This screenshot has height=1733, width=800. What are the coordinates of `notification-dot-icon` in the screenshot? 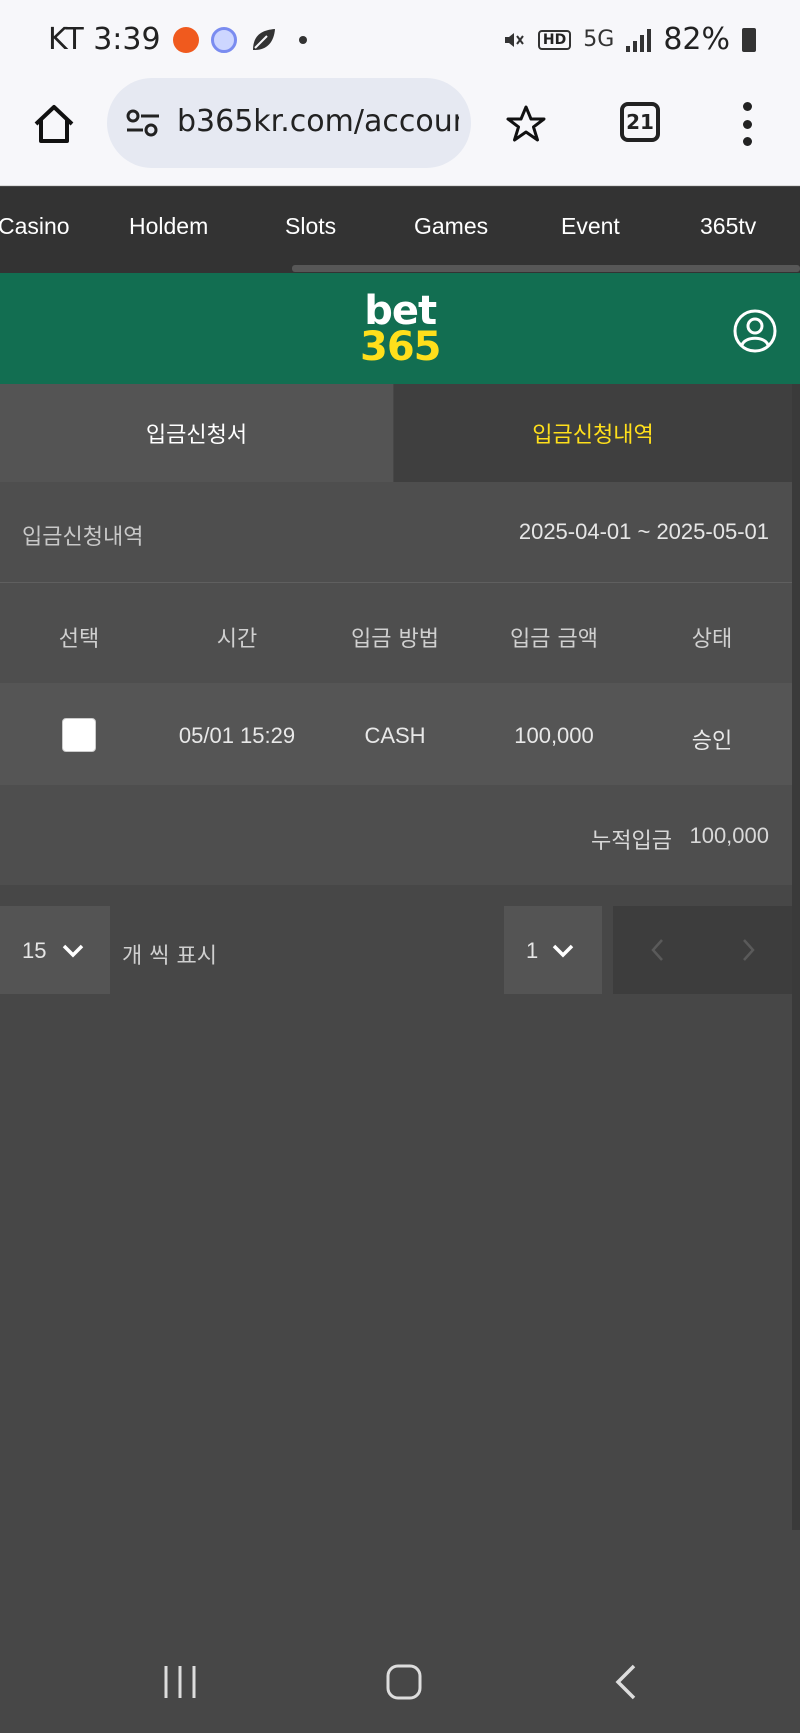 It's located at (302, 39).